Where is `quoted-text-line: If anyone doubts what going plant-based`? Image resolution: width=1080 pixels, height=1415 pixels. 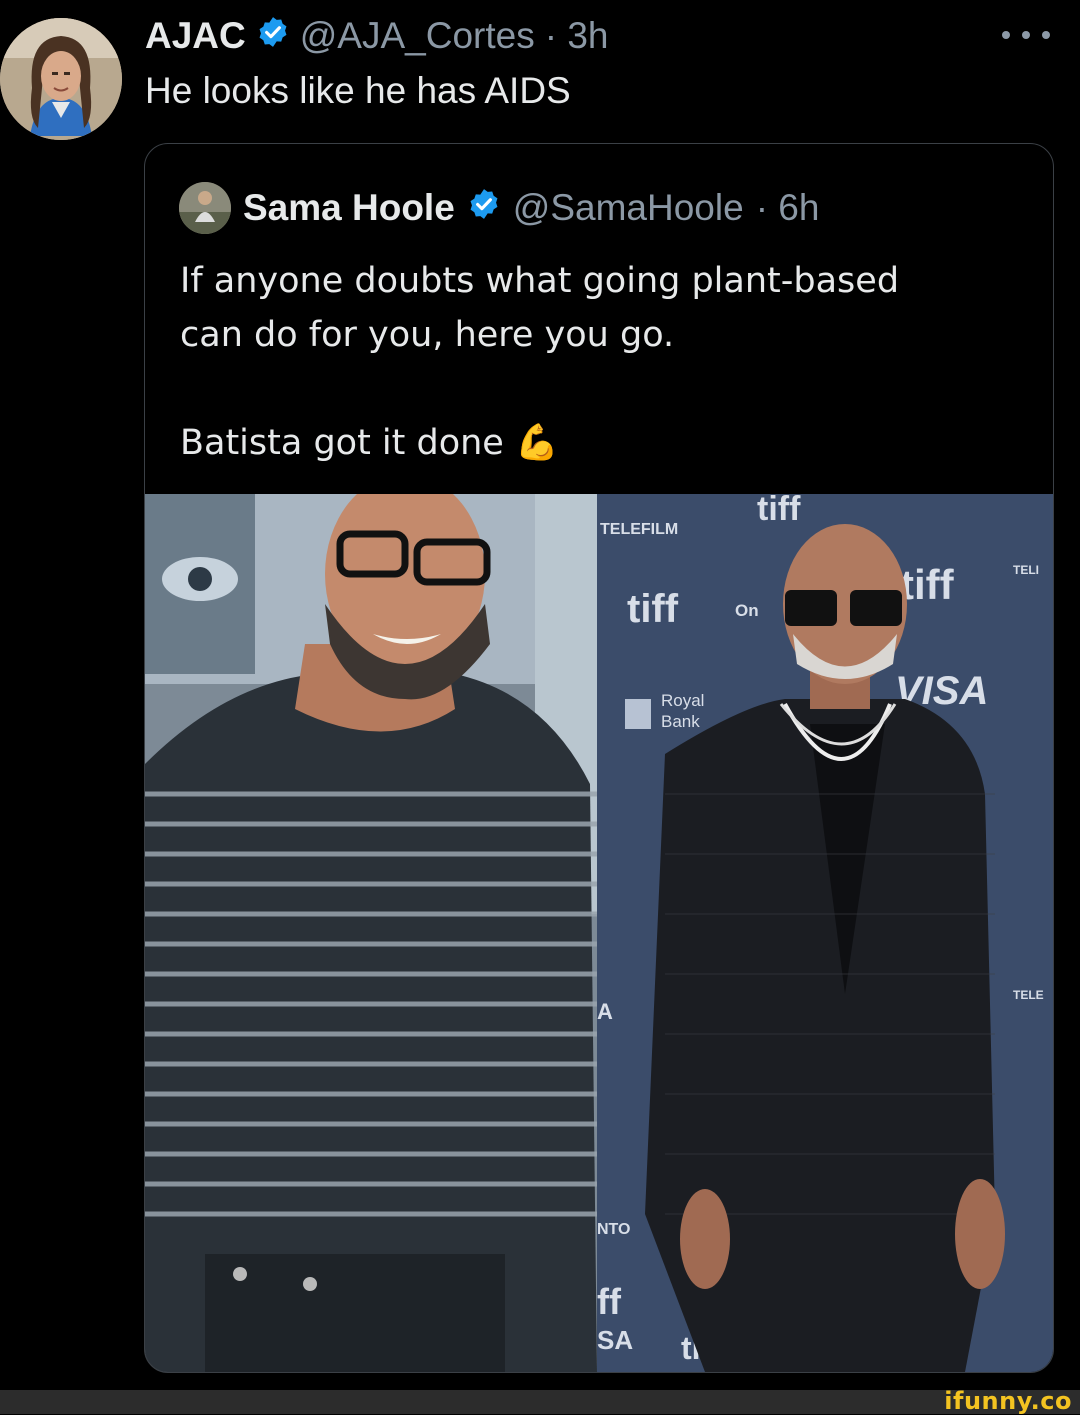
quoted-text-line: If anyone doubts what going plant-based is located at coordinates (540, 281).